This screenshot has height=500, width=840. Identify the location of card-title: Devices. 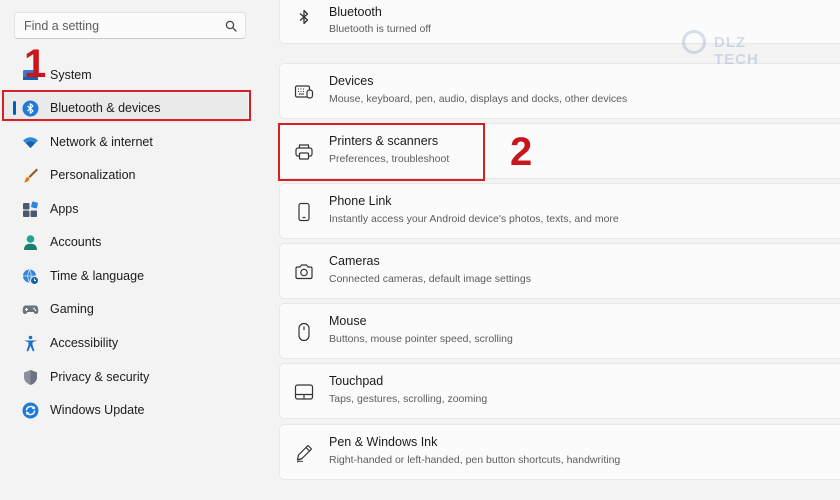
(351, 81).